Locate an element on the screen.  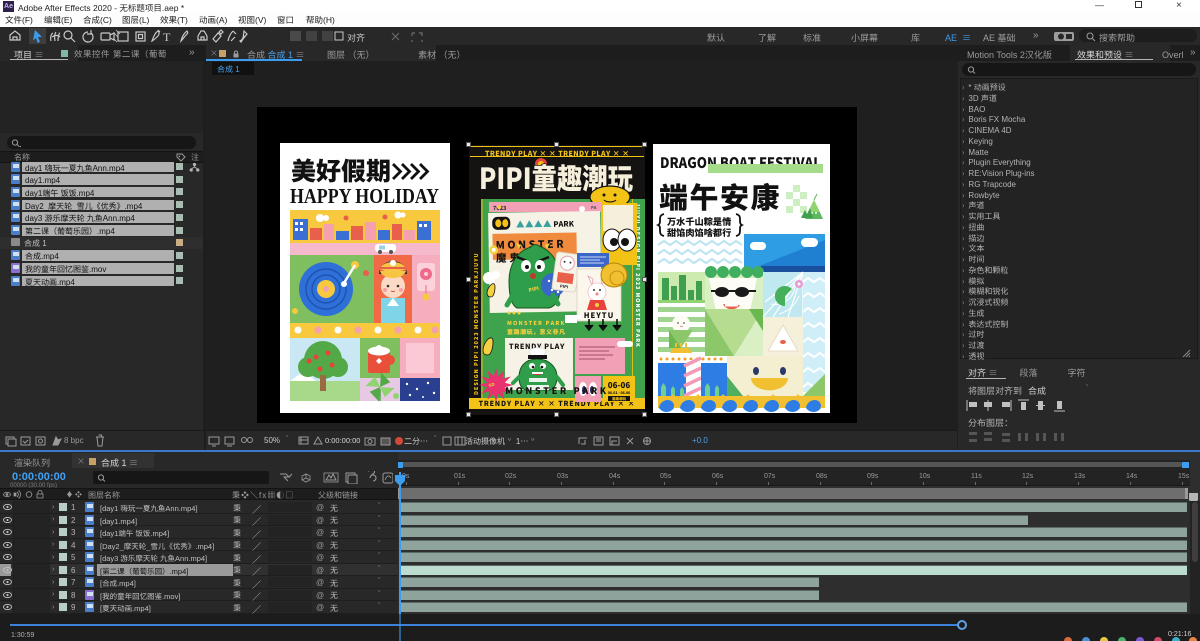
svg-text: 端午安康 is located at coordinates (720, 196).